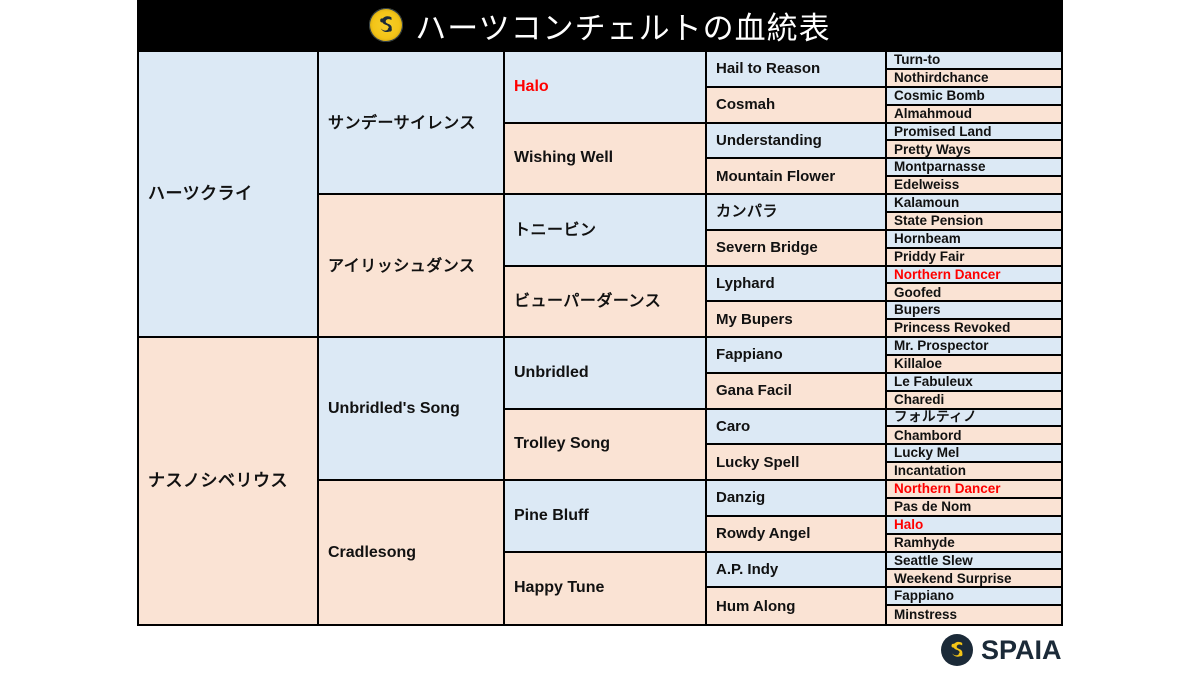 This screenshot has width=1200, height=674. What do you see at coordinates (200, 193) in the screenshot?
I see `gen1-horse-name: ハーツクライ` at bounding box center [200, 193].